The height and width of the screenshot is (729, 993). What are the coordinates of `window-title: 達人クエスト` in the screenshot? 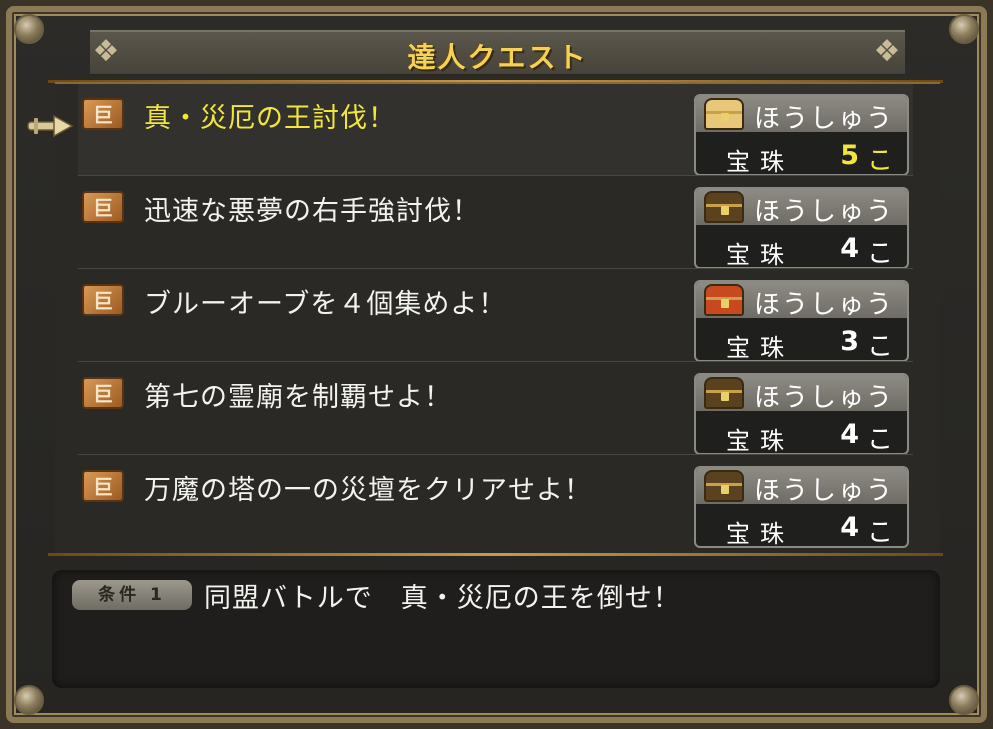 It's located at (497, 57).